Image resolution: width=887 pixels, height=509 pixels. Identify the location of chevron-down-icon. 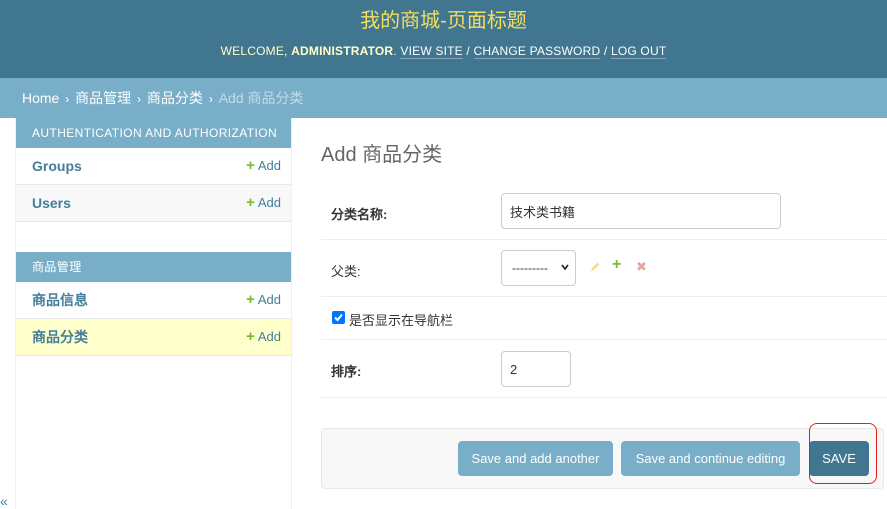
(565, 267).